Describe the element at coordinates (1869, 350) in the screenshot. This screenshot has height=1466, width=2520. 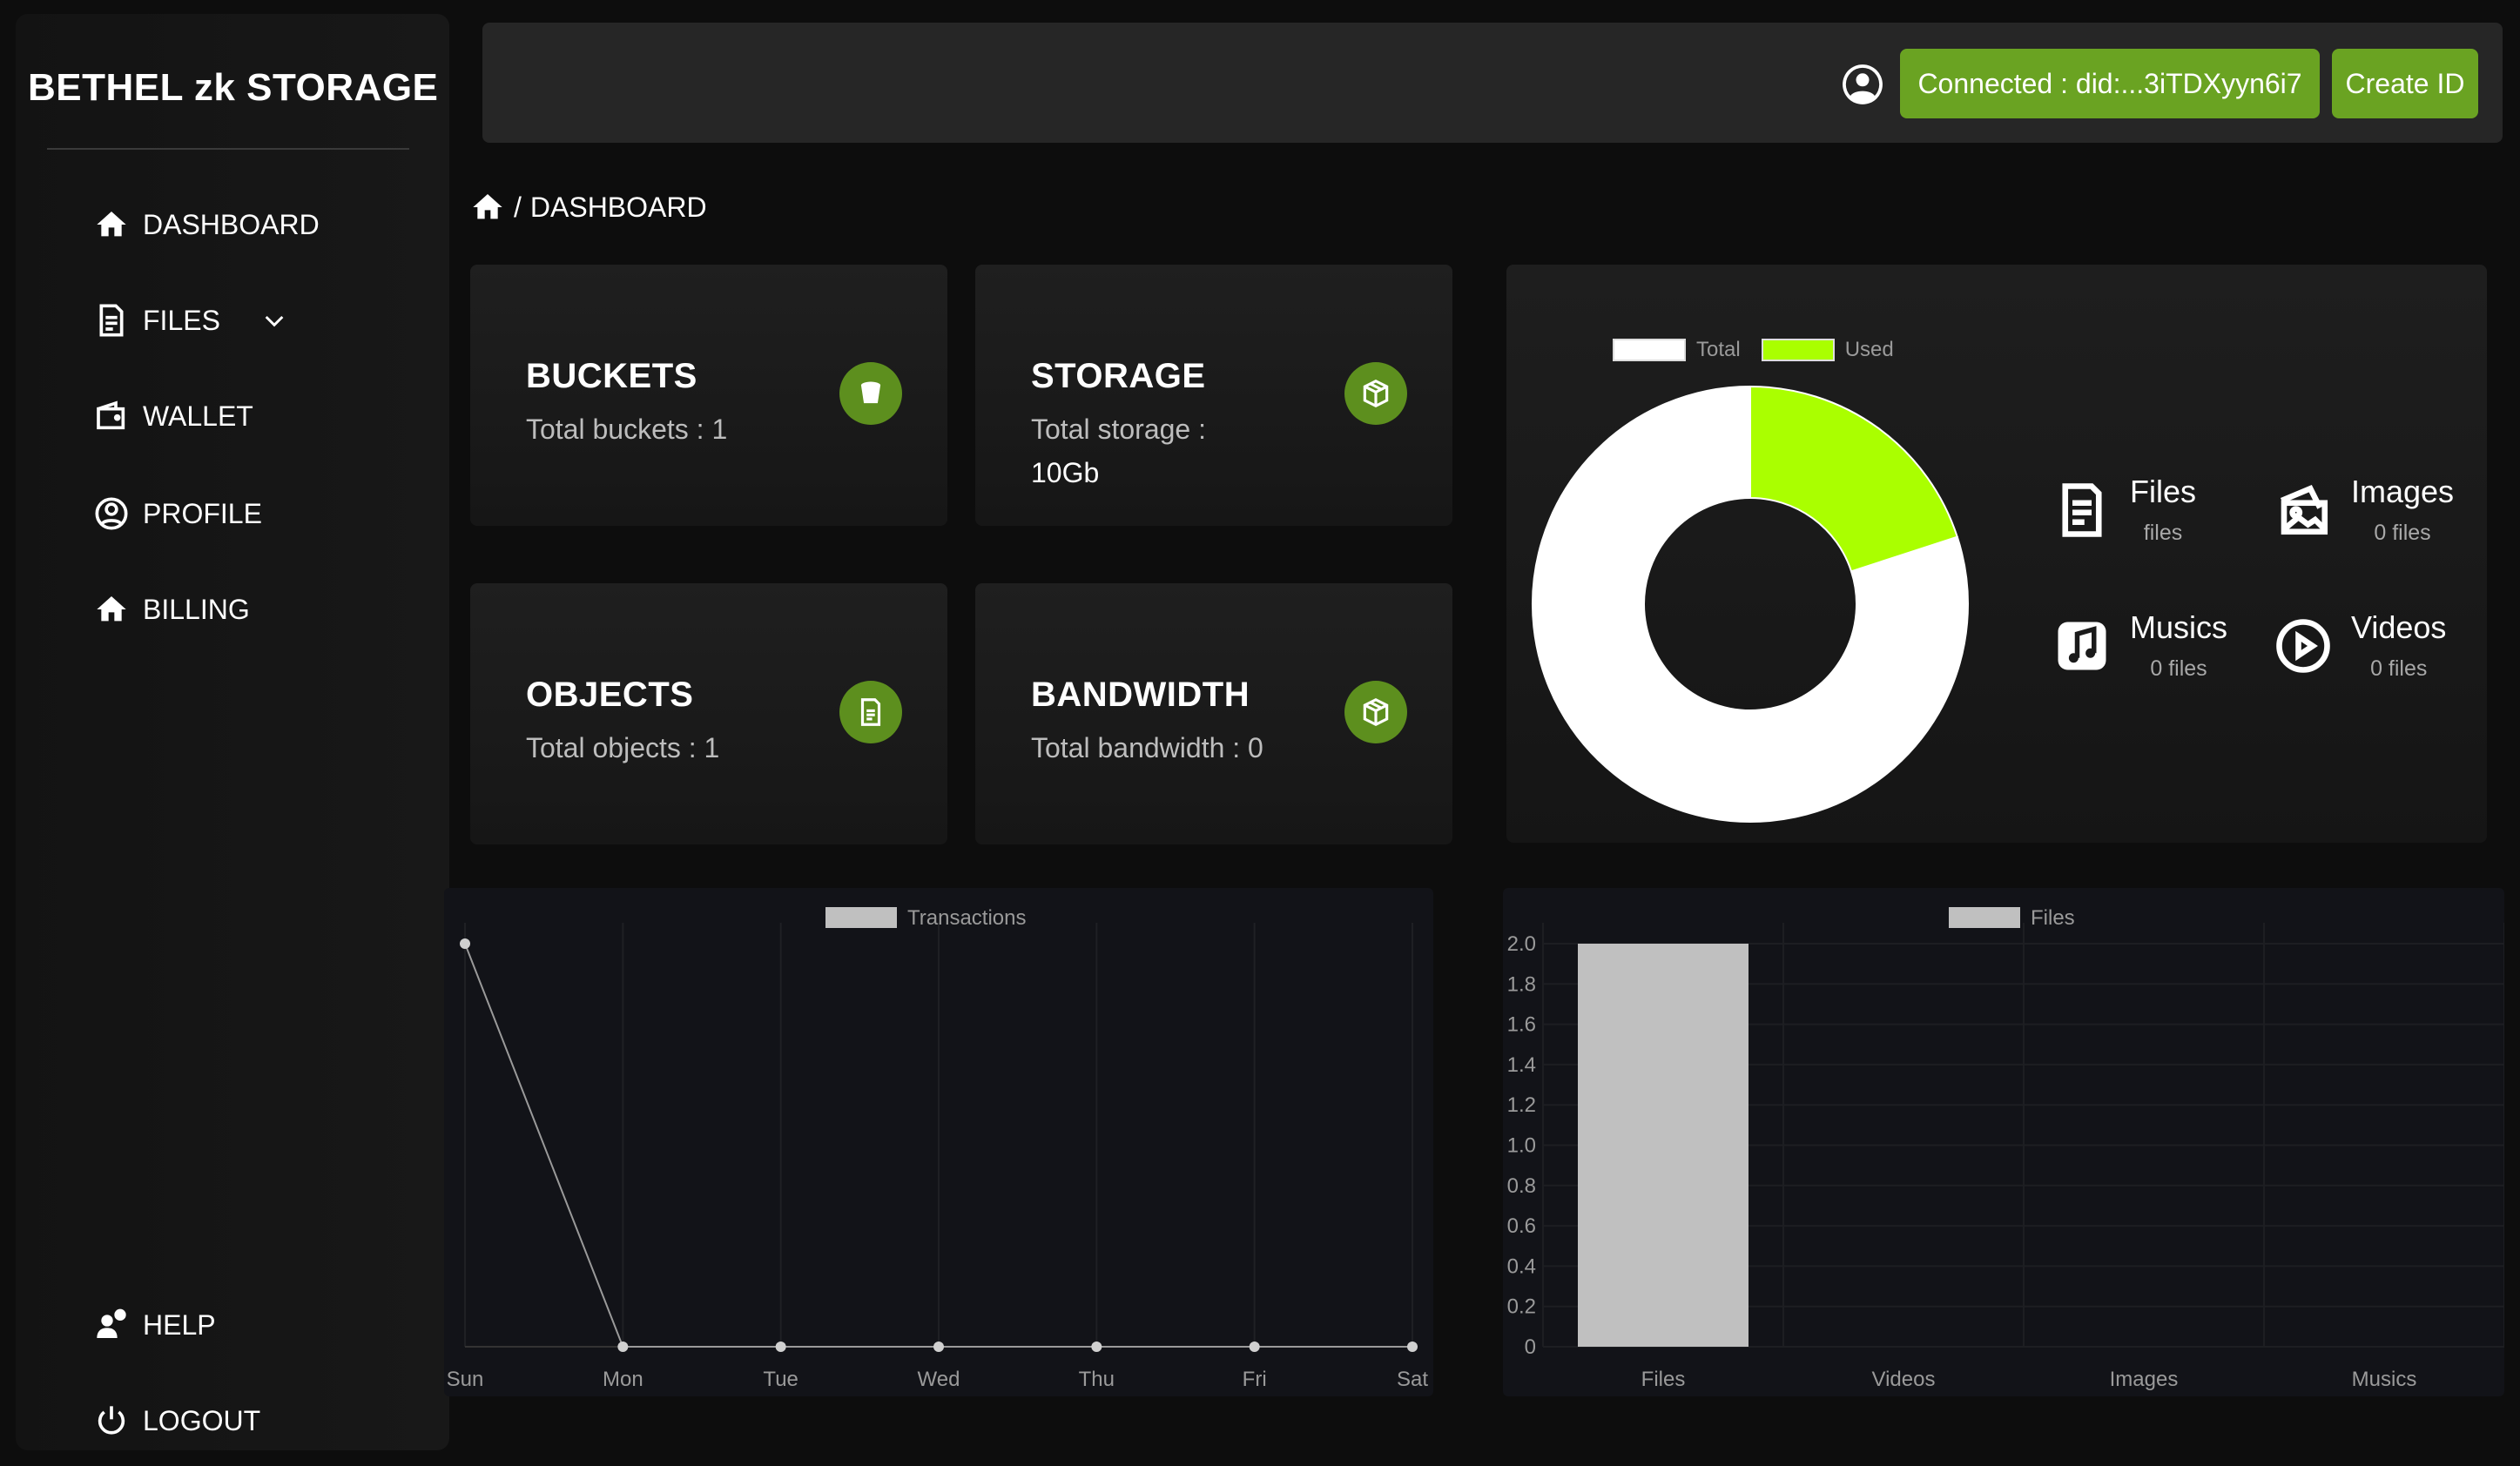
I see `legend-label-used: Used` at that location.